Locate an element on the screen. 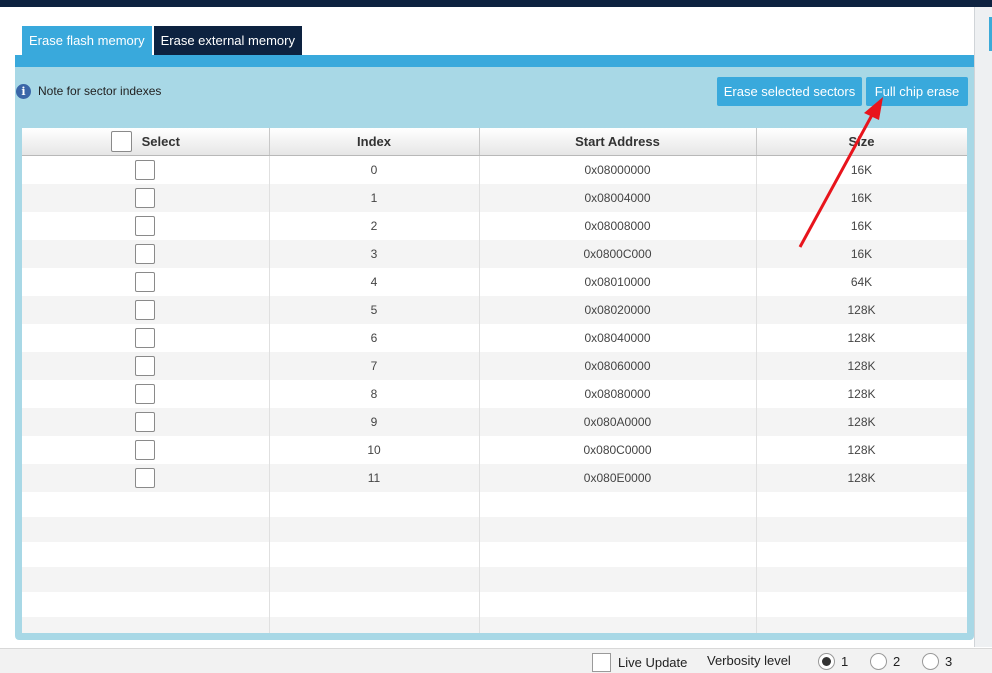  table-row: 6 0x08040000 128K is located at coordinates (494, 338).